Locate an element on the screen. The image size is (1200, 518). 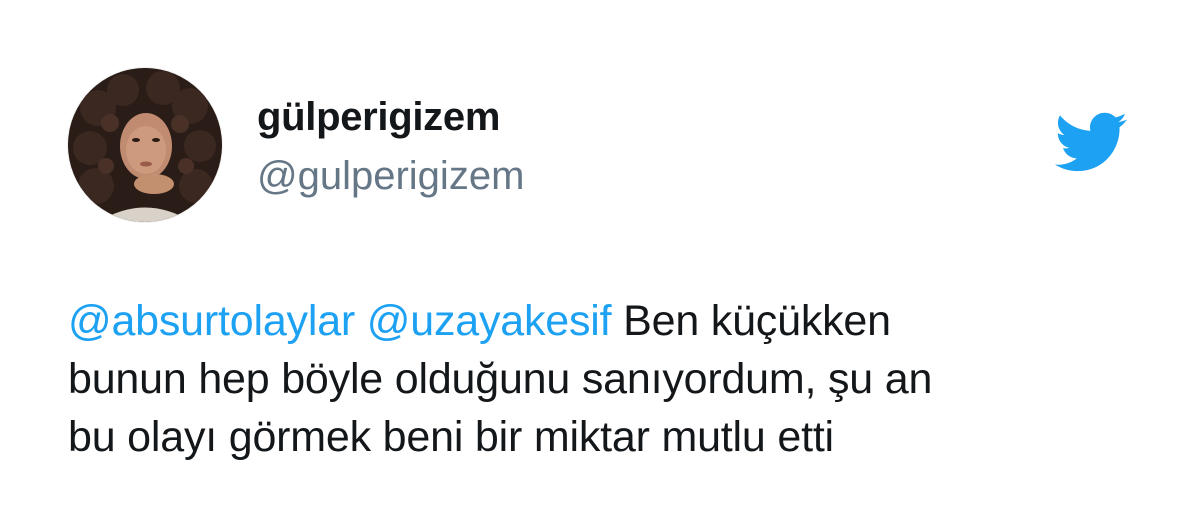
tweet-text-segment: Ben küçükken is located at coordinates (757, 321).